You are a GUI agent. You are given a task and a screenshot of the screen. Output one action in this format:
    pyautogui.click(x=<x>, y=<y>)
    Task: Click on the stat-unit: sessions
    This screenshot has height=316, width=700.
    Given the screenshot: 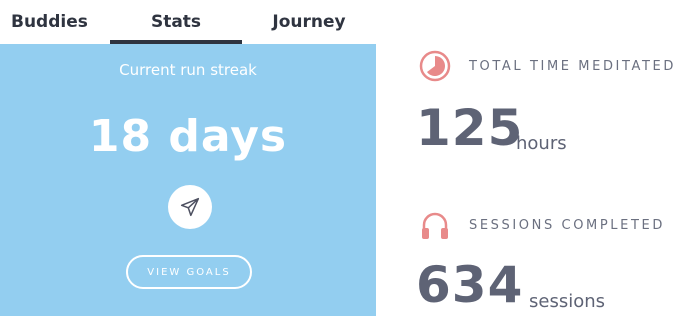 What is the action you would take?
    pyautogui.click(x=567, y=301)
    